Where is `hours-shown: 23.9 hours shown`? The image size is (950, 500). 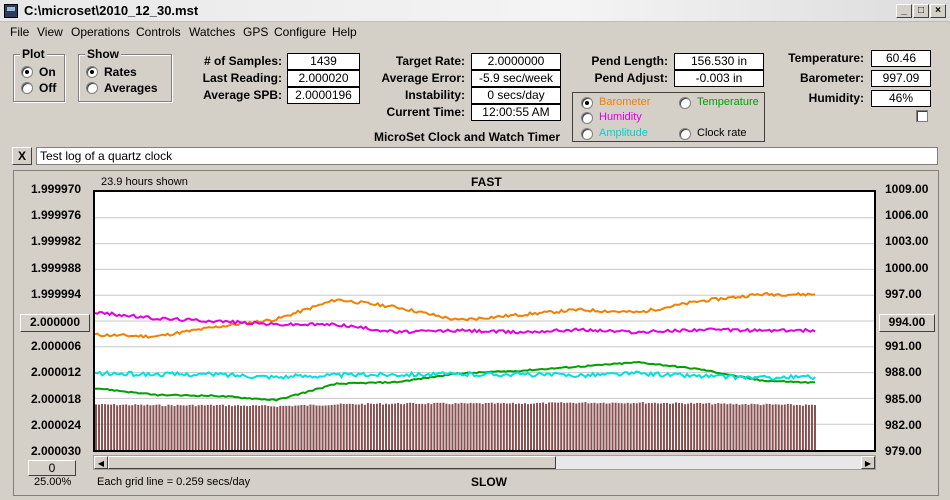
hours-shown: 23.9 hours shown is located at coordinates (144, 182).